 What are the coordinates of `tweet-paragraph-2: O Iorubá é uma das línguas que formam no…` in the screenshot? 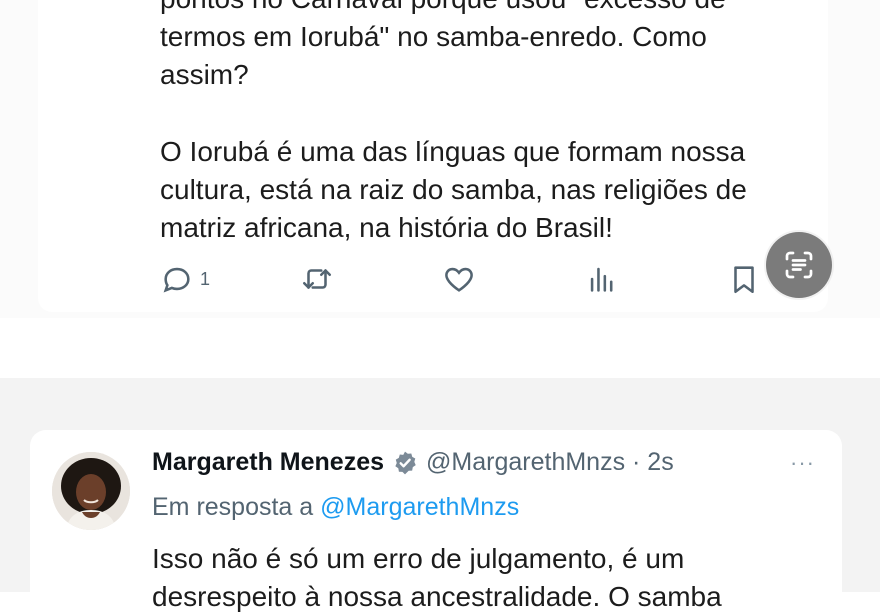 It's located at (453, 189).